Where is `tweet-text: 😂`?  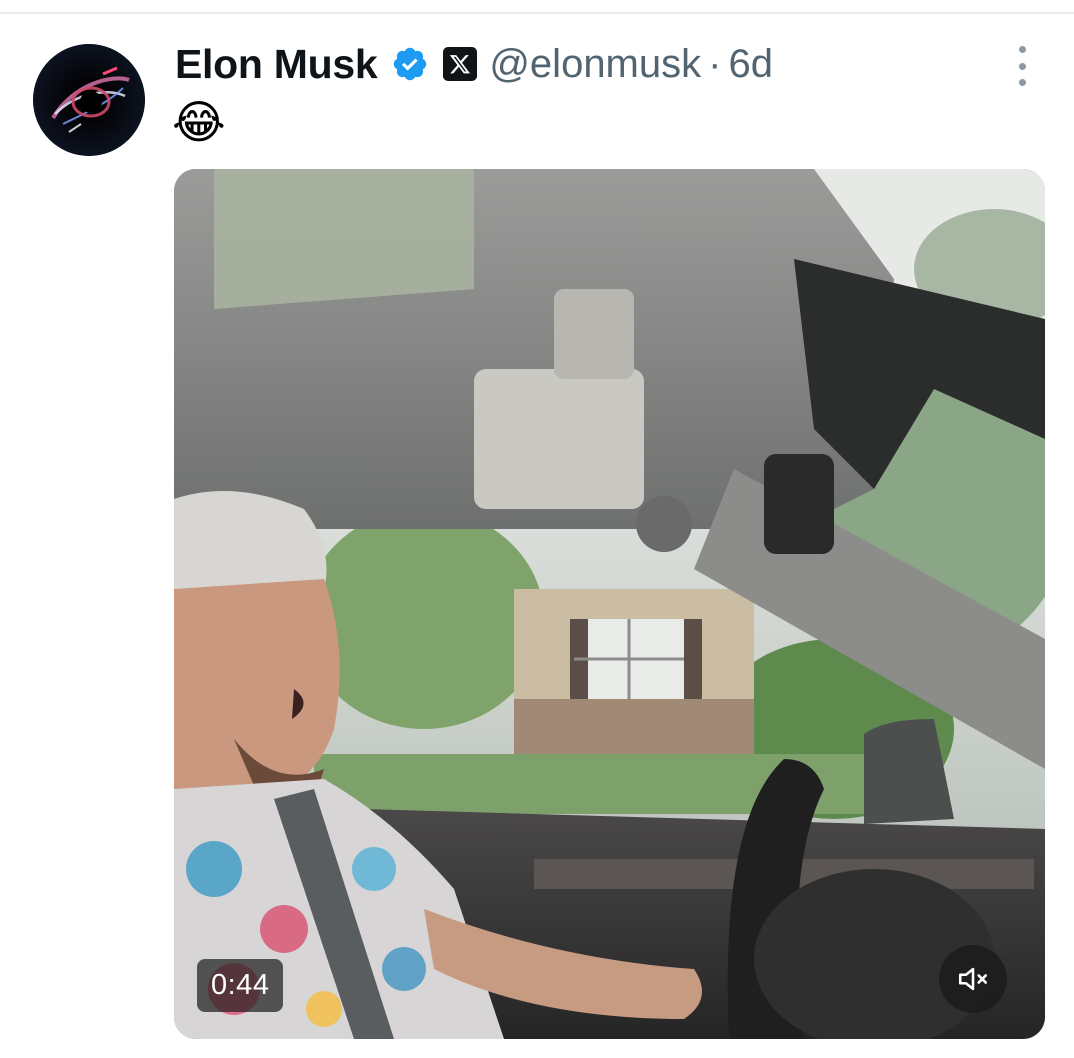
tweet-text: 😂 is located at coordinates (199, 122).